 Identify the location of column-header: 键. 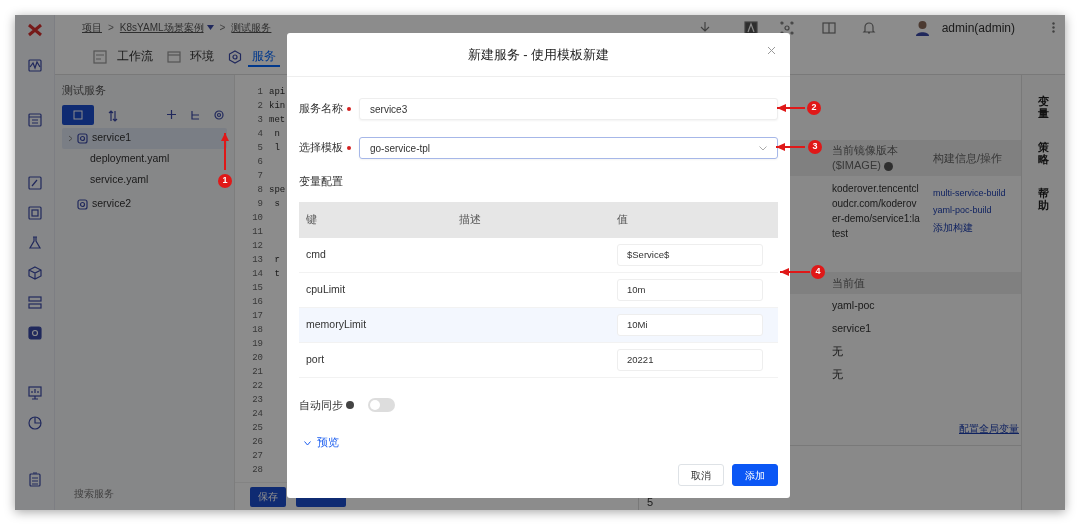
(311, 219).